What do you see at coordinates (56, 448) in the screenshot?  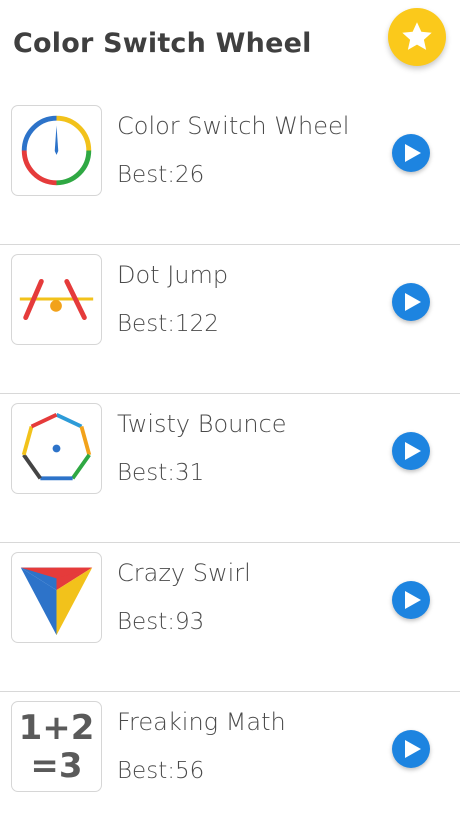 I see `twisty-bounce-icon` at bounding box center [56, 448].